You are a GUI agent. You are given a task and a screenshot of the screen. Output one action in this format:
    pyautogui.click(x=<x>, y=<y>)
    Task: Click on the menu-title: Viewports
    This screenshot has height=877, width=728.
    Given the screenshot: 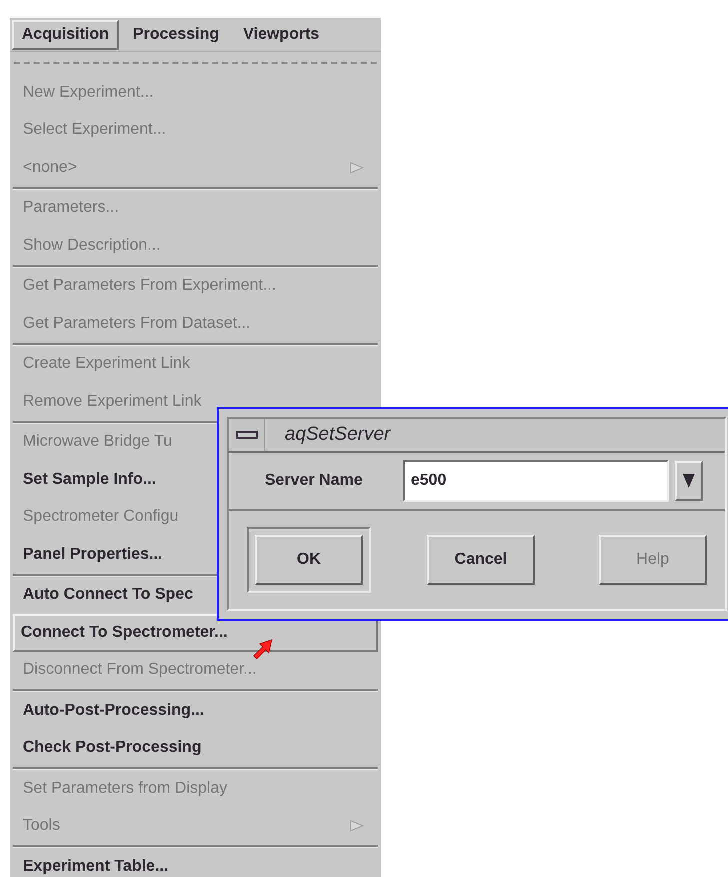 What is the action you would take?
    pyautogui.click(x=281, y=35)
    